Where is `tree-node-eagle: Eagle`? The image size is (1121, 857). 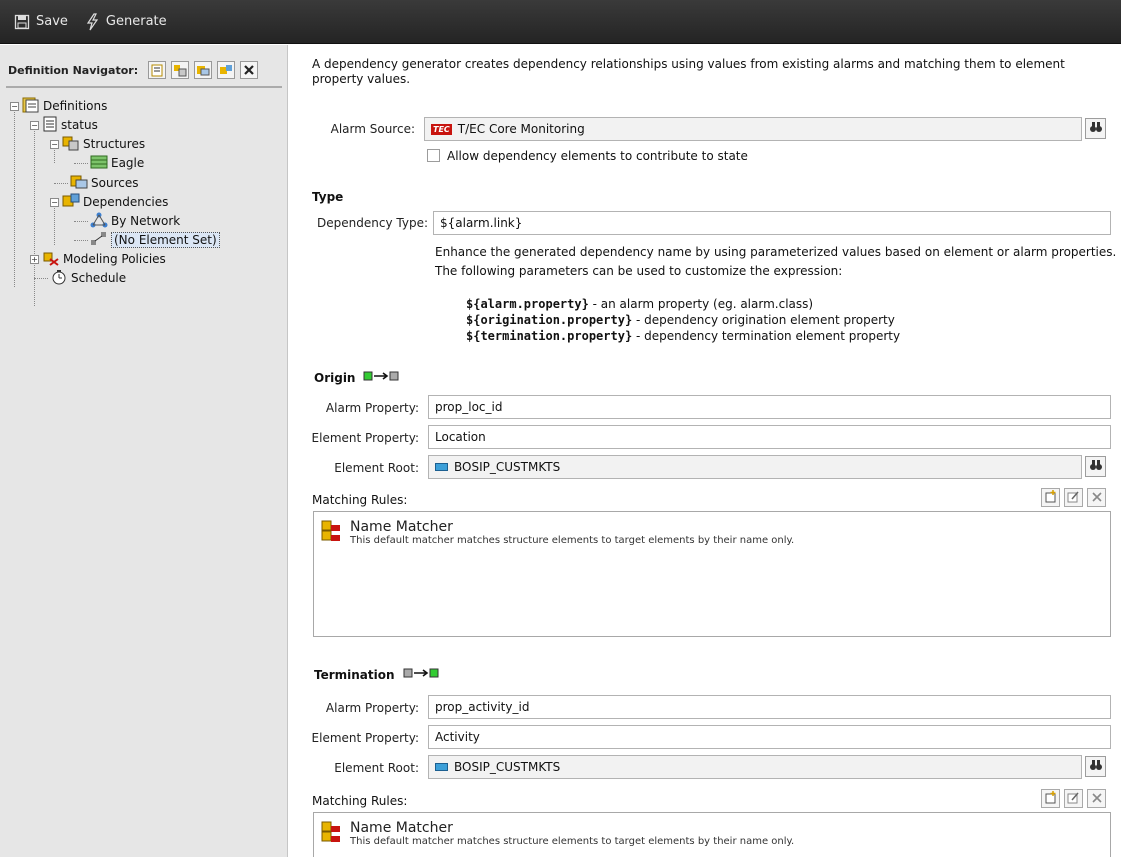
tree-node-eagle: Eagle is located at coordinates (117, 163).